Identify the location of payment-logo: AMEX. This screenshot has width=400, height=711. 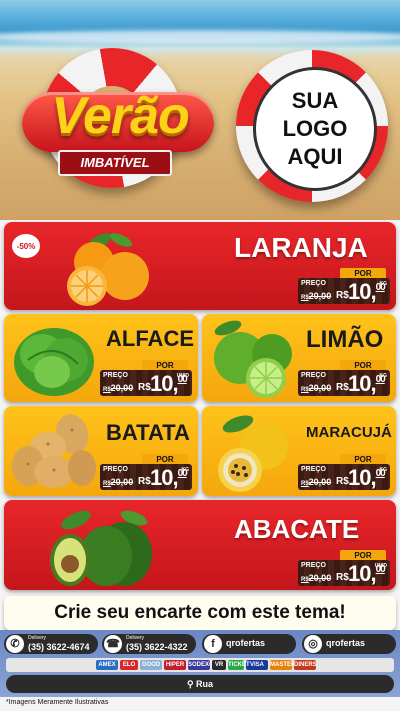
(107, 665).